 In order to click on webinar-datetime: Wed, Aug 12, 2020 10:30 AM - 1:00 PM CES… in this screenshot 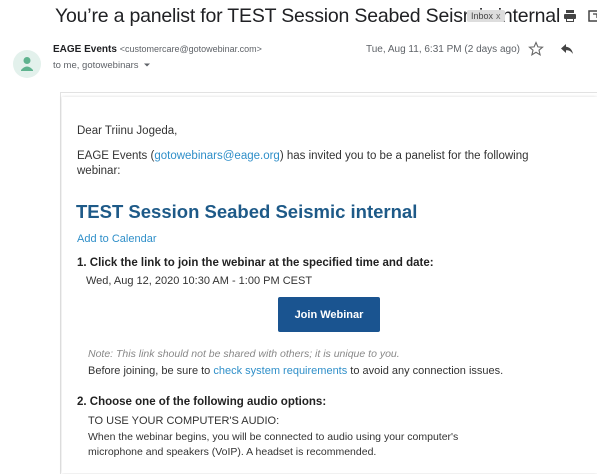, I will do `click(199, 281)`.